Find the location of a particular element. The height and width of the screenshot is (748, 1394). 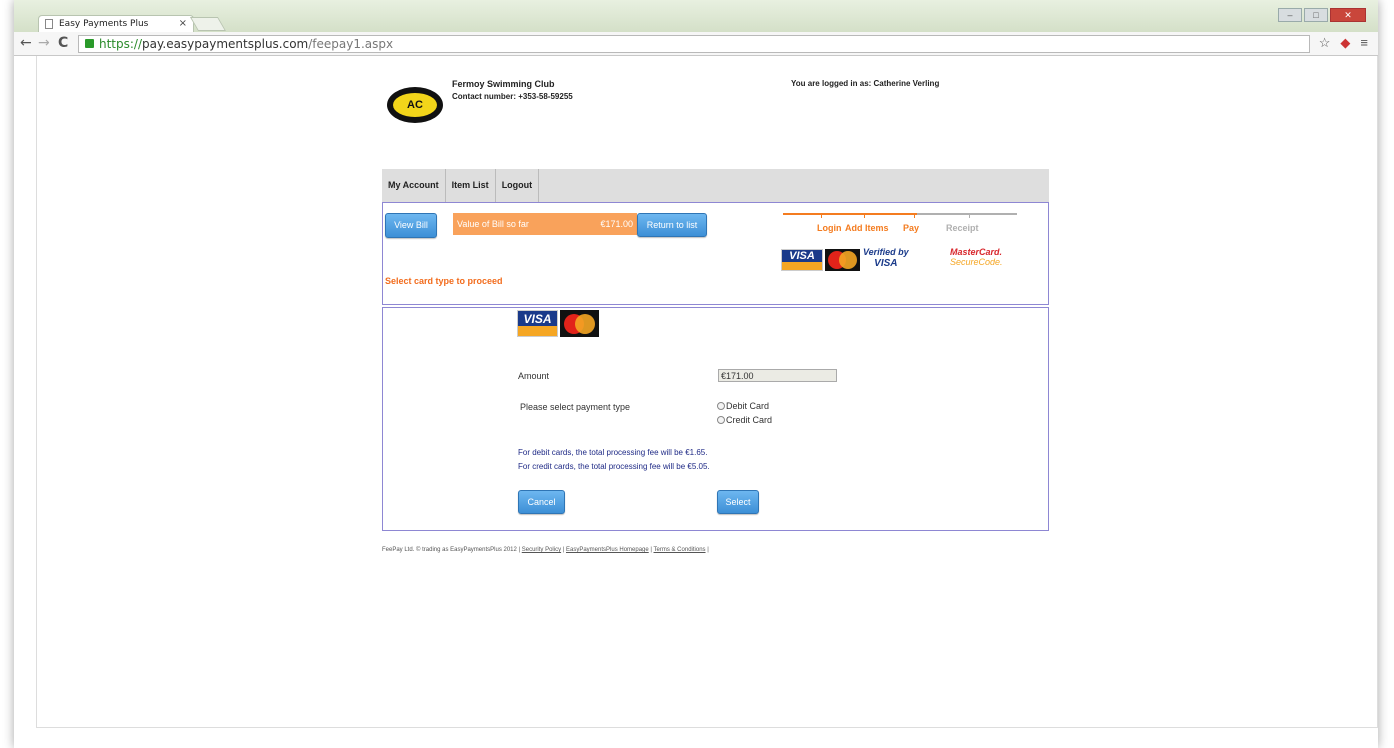

menu-item-logout: Logout is located at coordinates (518, 185).